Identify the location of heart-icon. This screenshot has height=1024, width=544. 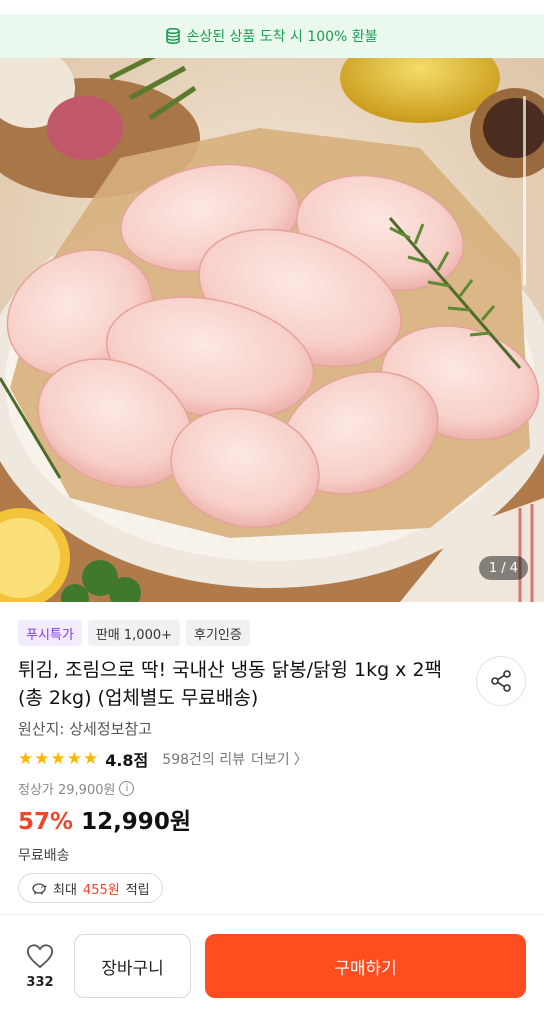
(40, 956).